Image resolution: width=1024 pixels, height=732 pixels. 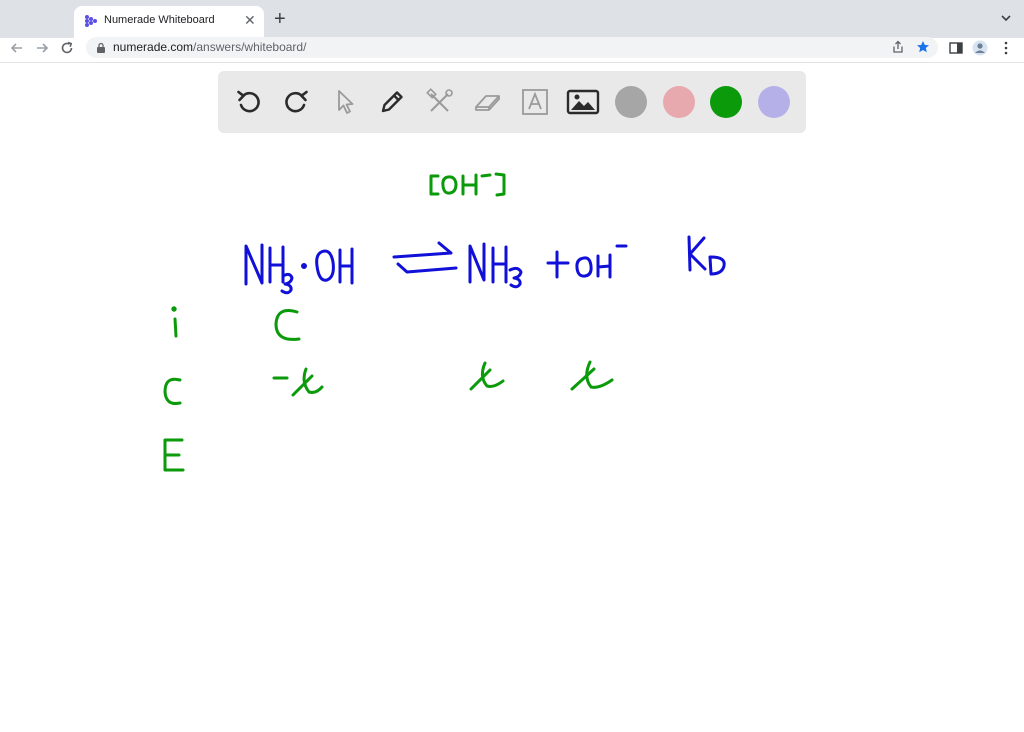 I want to click on bookmark-star-icon, so click(x=923, y=47).